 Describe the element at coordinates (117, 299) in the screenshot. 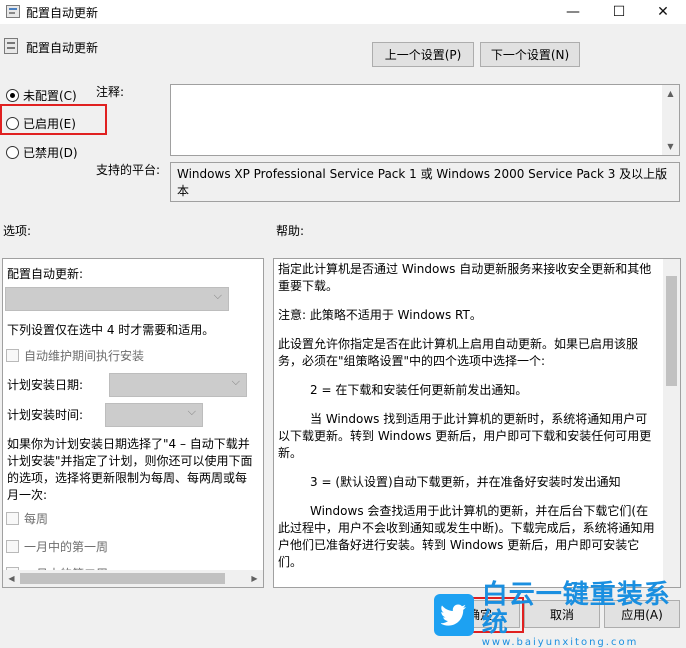

I see `configure-updates-combo` at that location.